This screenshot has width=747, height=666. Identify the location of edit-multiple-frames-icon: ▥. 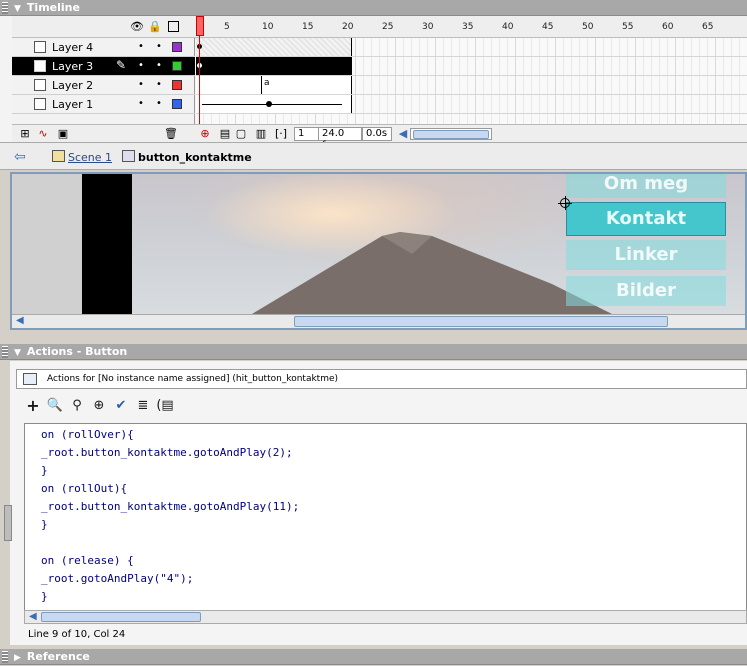
(261, 134).